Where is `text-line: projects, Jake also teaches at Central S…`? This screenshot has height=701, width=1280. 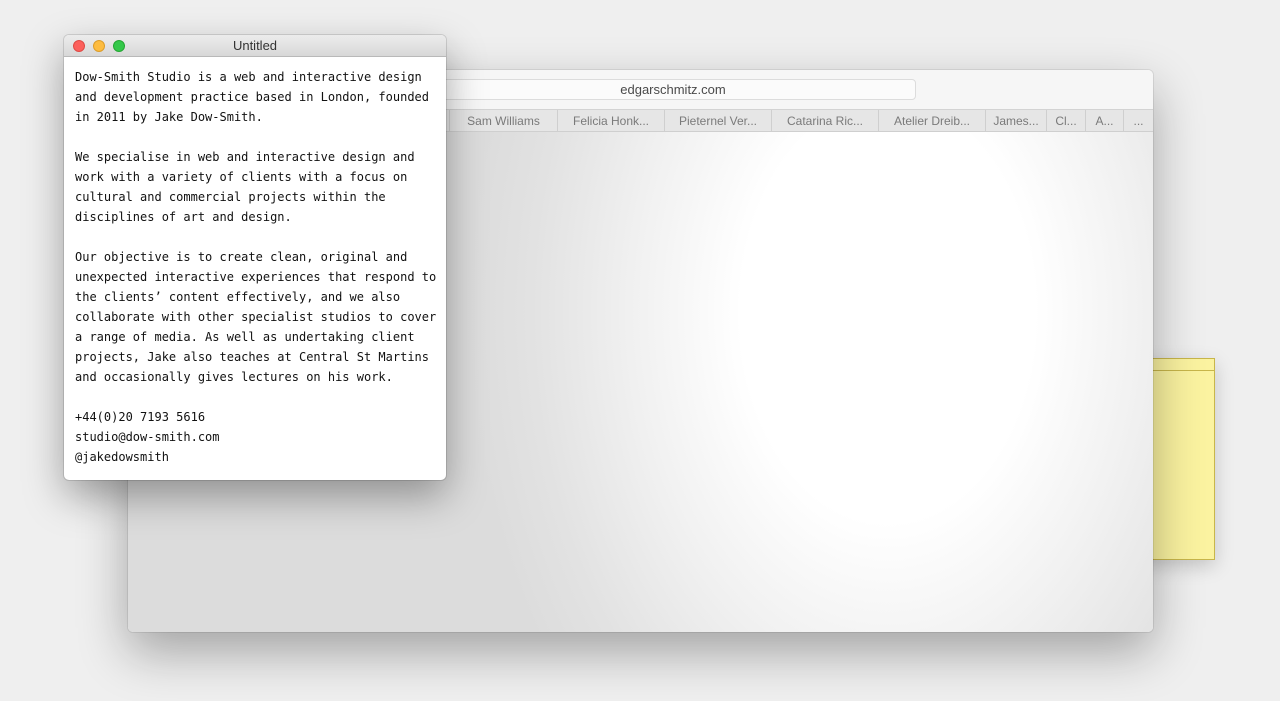
text-line: projects, Jake also teaches at Central S… is located at coordinates (252, 357).